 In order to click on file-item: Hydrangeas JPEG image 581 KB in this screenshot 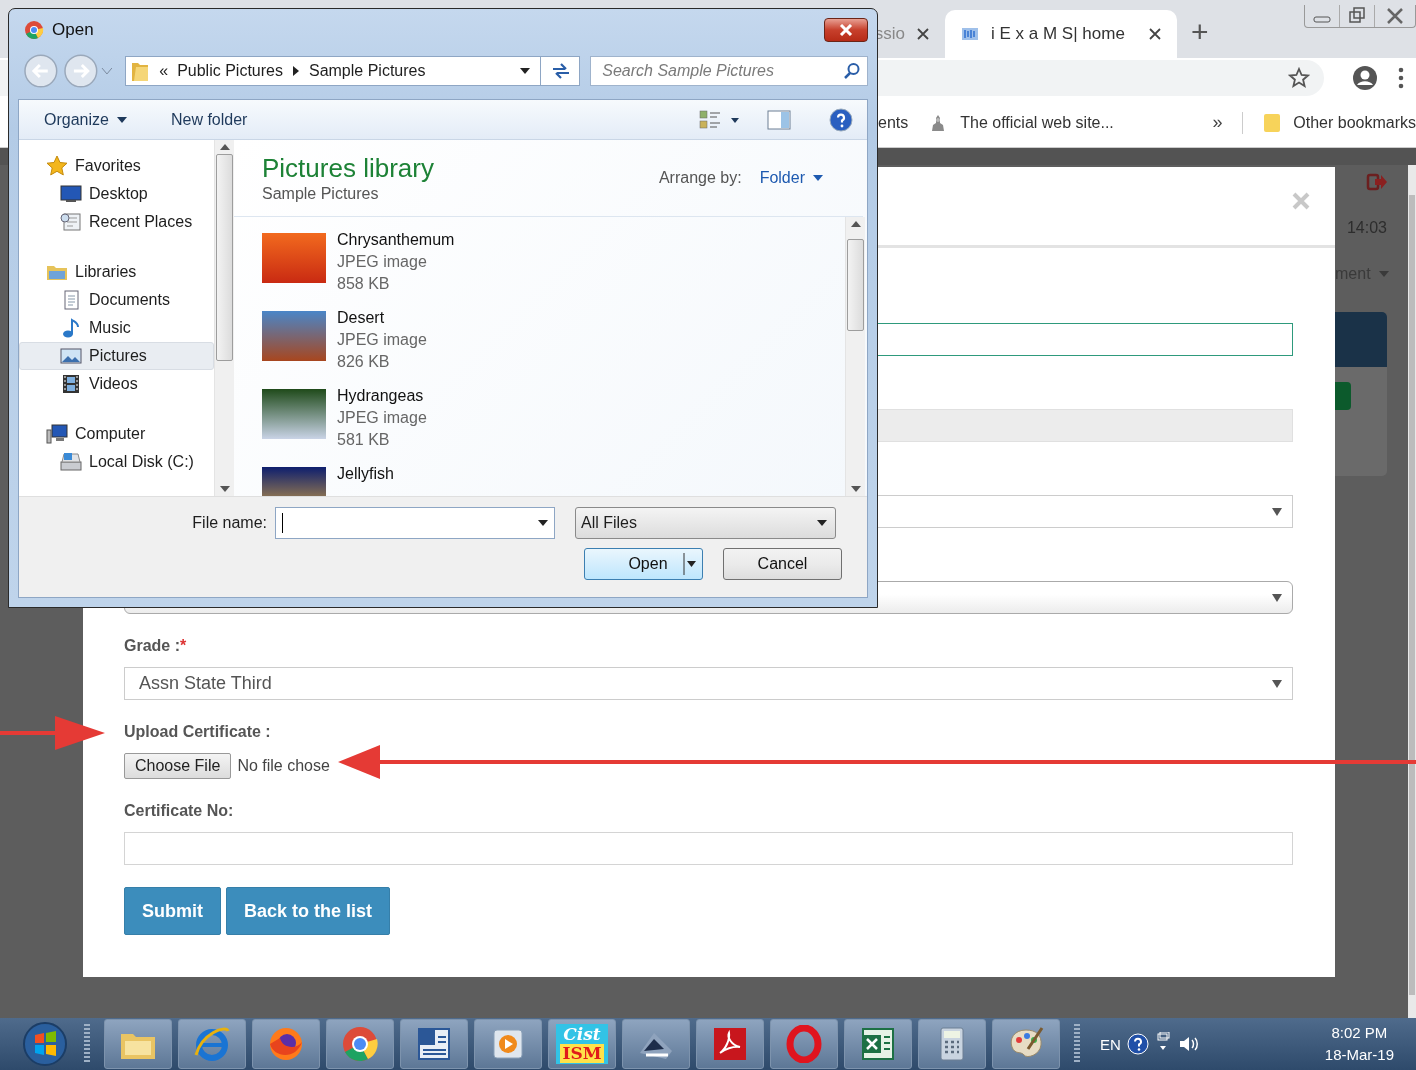, I will do `click(553, 424)`.